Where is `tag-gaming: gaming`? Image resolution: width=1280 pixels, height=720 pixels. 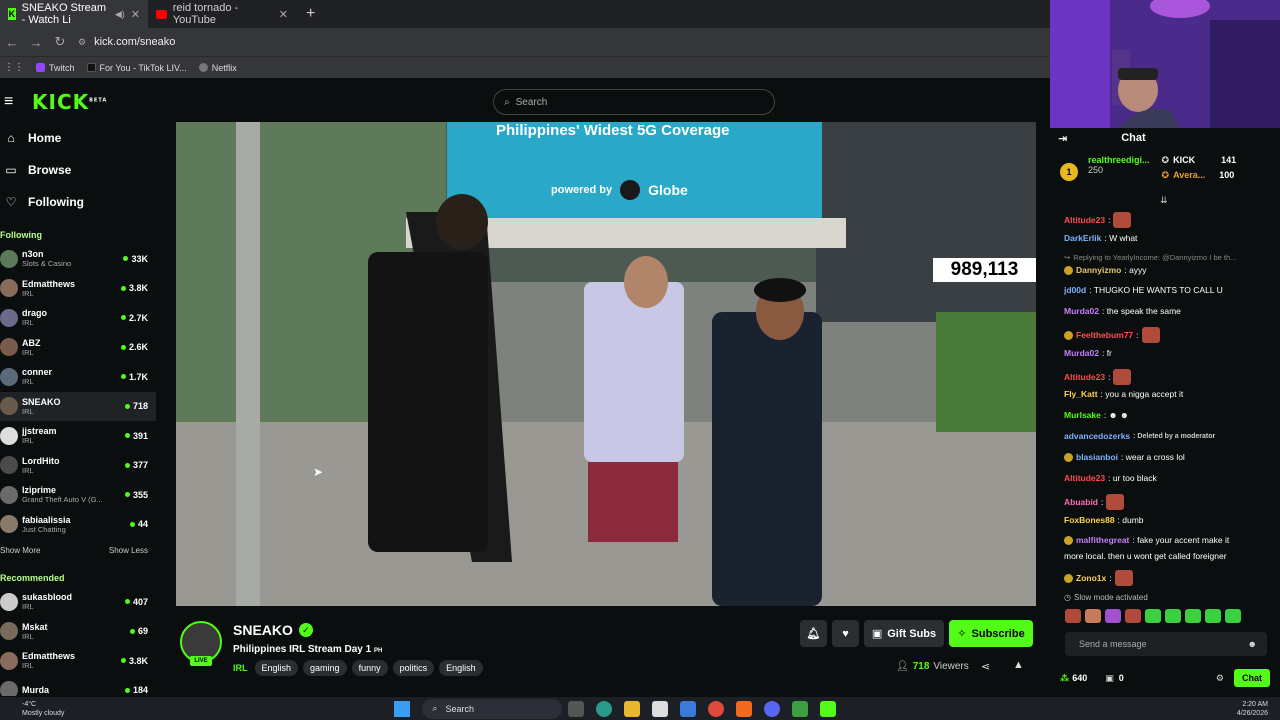 tag-gaming: gaming is located at coordinates (325, 668).